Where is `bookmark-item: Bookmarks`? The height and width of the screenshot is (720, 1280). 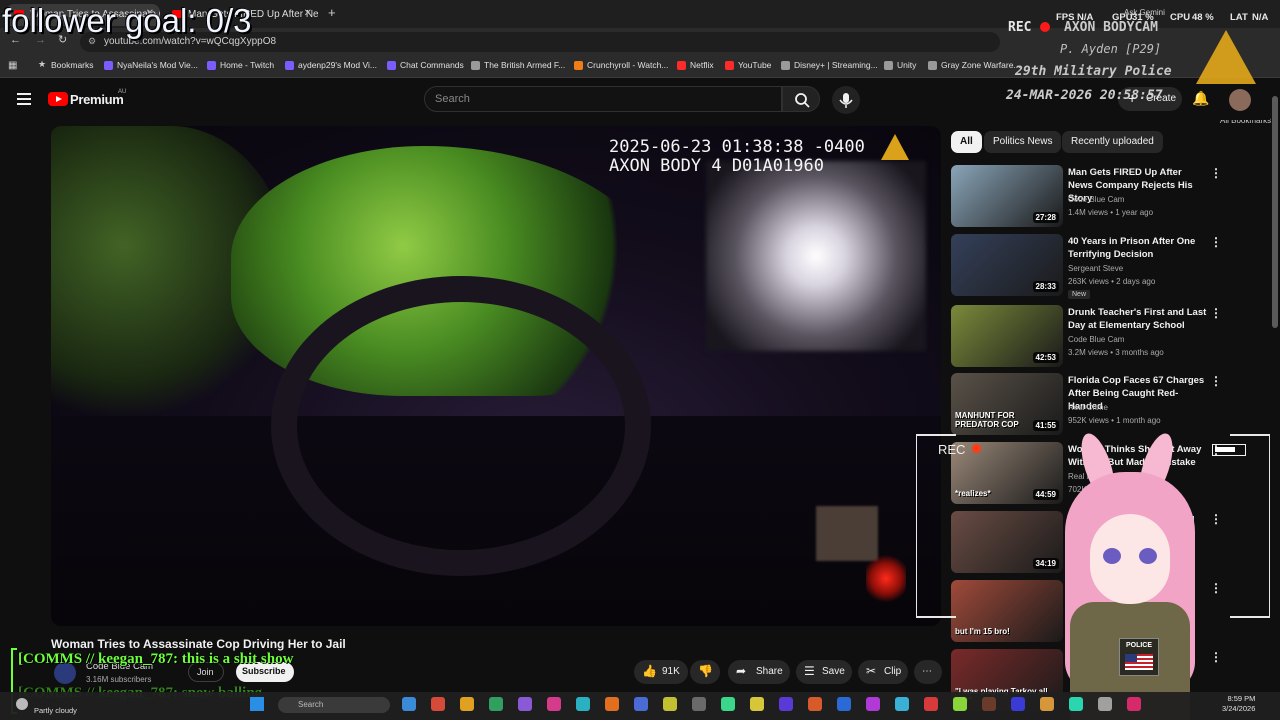 bookmark-item: Bookmarks is located at coordinates (66, 64).